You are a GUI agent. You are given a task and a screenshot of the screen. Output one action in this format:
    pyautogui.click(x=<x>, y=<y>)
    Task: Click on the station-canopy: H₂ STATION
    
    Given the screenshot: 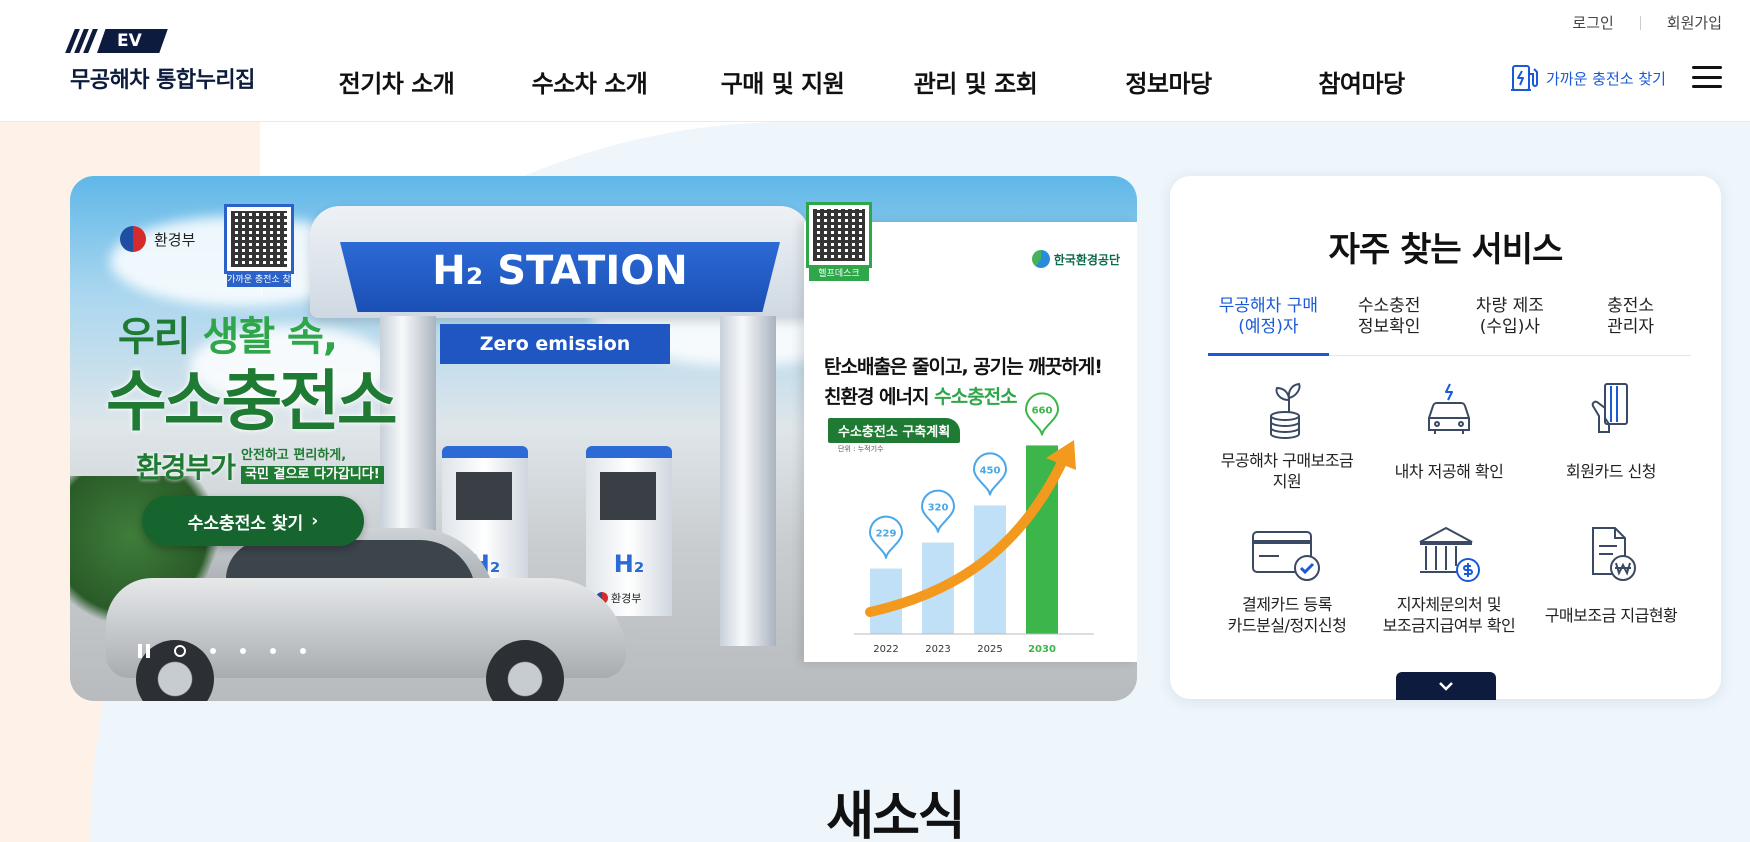 What is the action you would take?
    pyautogui.click(x=560, y=262)
    